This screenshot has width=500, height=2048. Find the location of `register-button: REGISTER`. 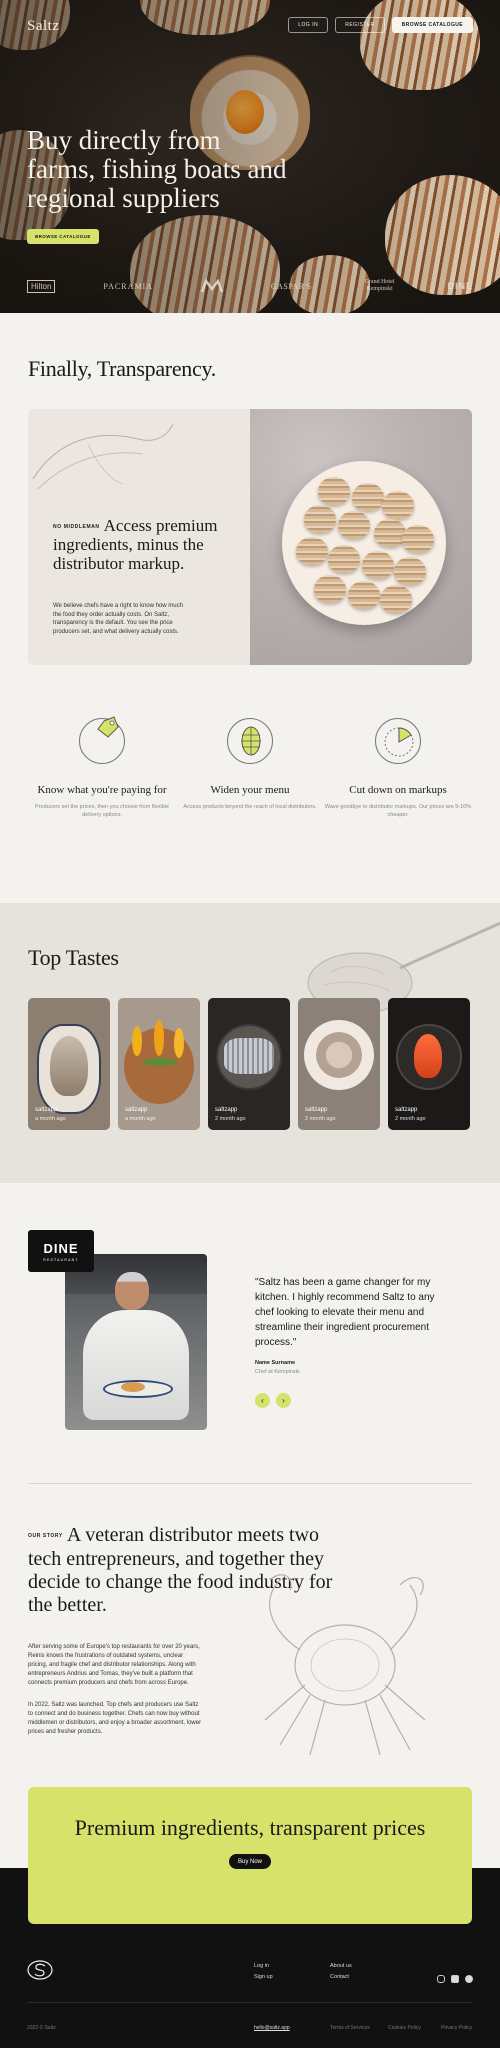

register-button: REGISTER is located at coordinates (360, 25).